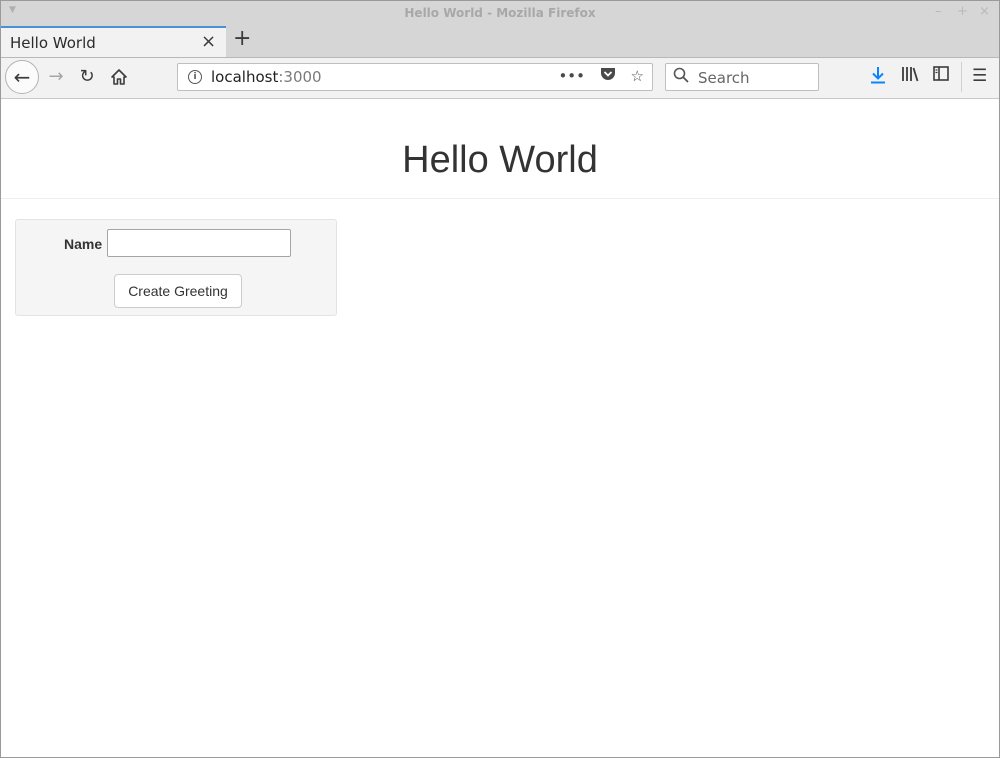  I want to click on download-icon, so click(878, 77).